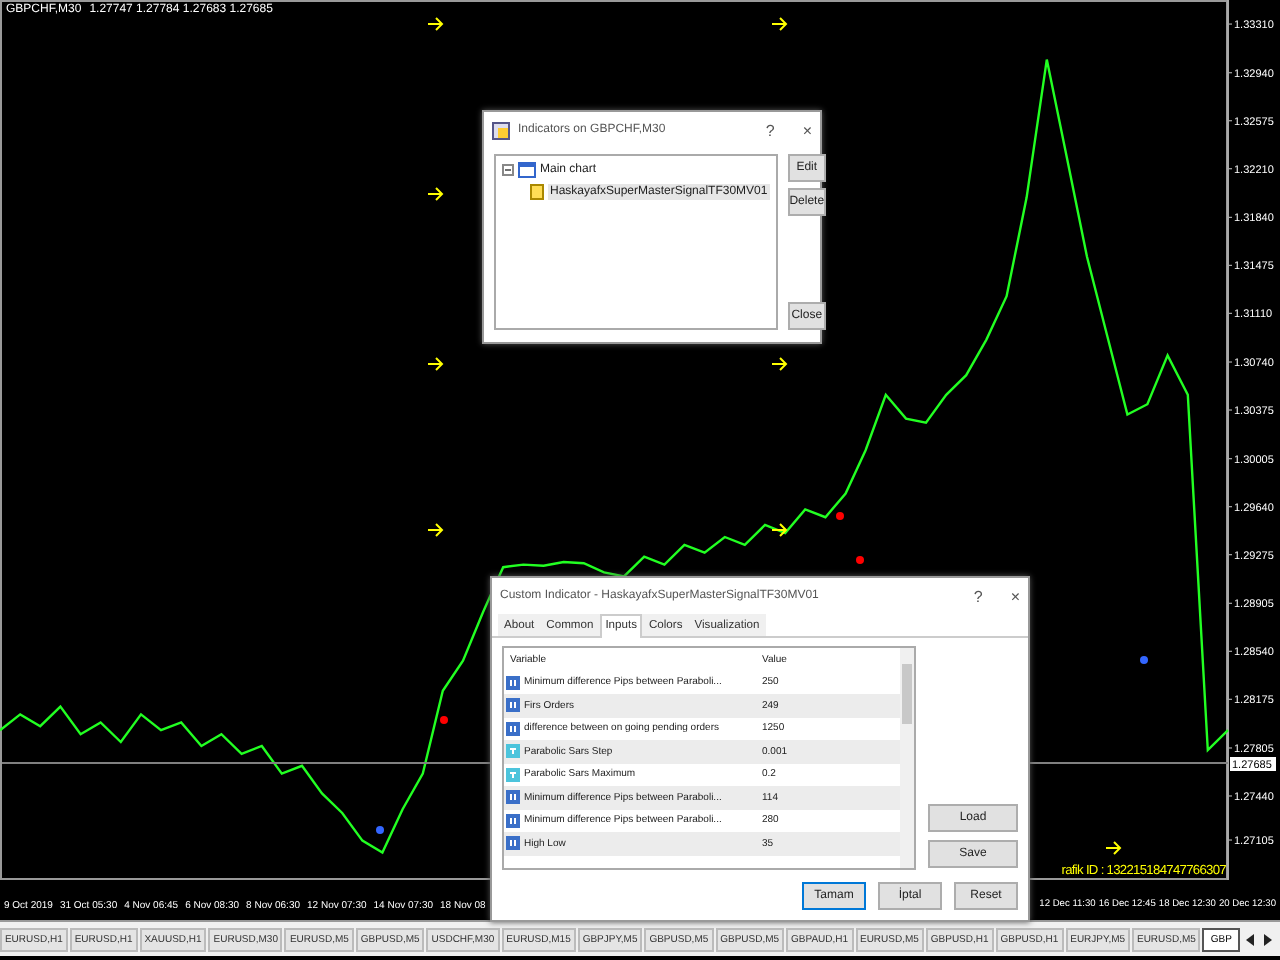  I want to click on scrollbar, so click(907, 758).